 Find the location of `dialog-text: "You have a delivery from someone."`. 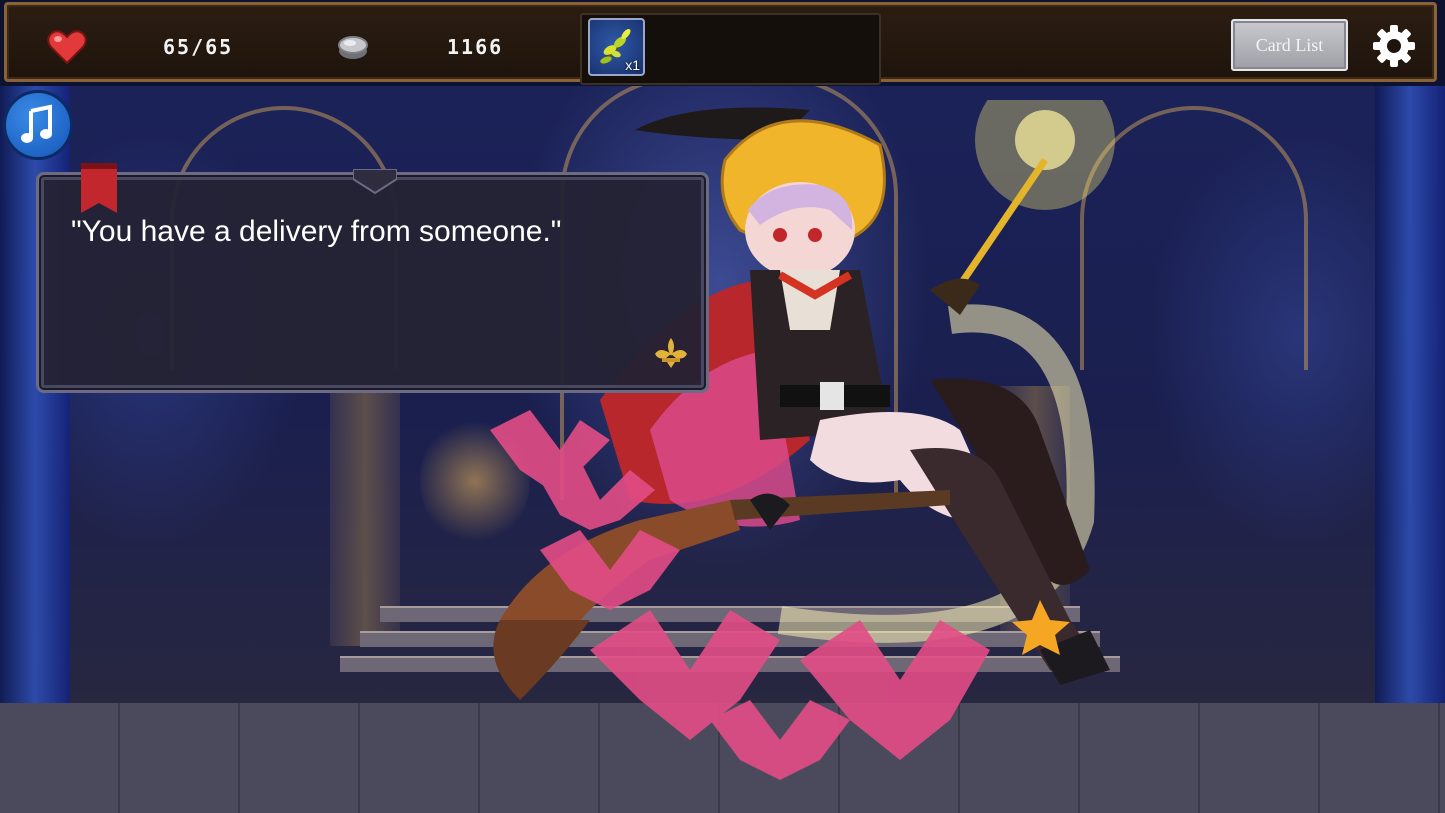

dialog-text: "You have a delivery from someone." is located at coordinates (316, 231).